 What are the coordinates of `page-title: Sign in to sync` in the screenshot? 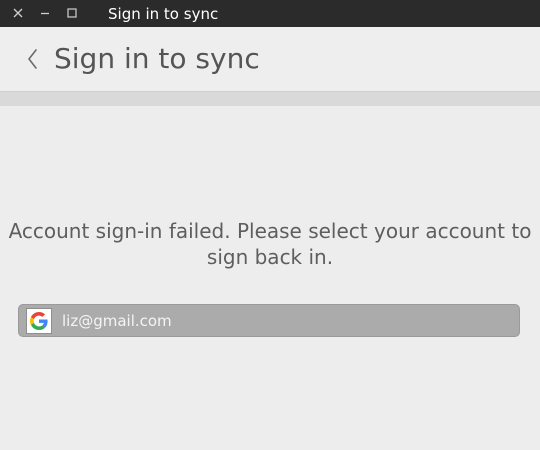 It's located at (157, 58).